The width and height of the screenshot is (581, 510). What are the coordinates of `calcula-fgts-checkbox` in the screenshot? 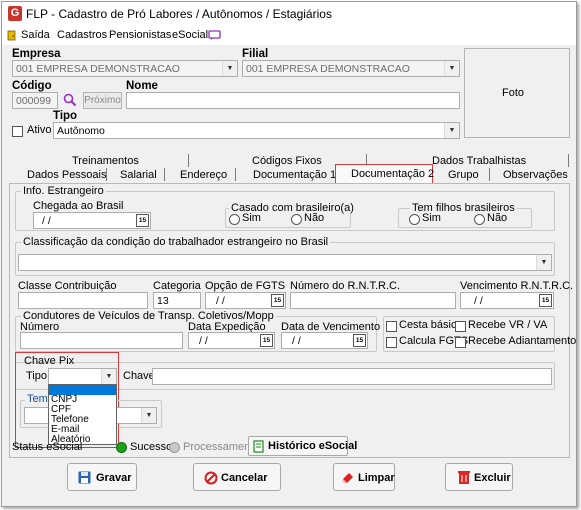 It's located at (391, 342).